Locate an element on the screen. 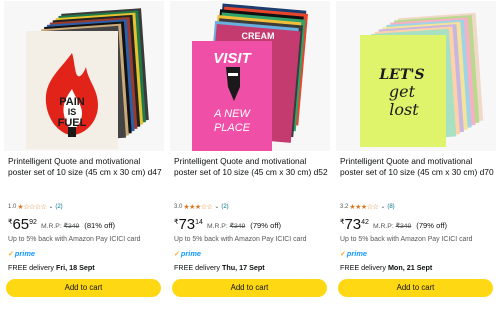  product-rating: 3.0 ★★★☆☆ ⌄ (2) is located at coordinates (201, 206).